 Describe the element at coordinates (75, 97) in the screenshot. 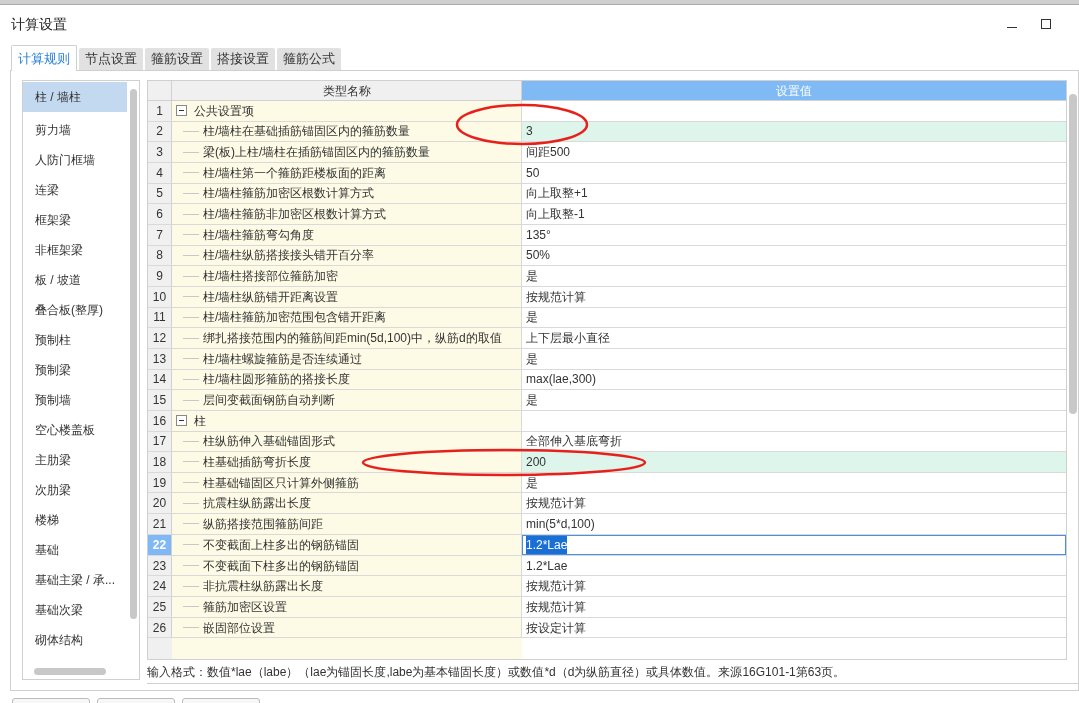

I see `sidebar-item: 柱 / 墙柱` at that location.